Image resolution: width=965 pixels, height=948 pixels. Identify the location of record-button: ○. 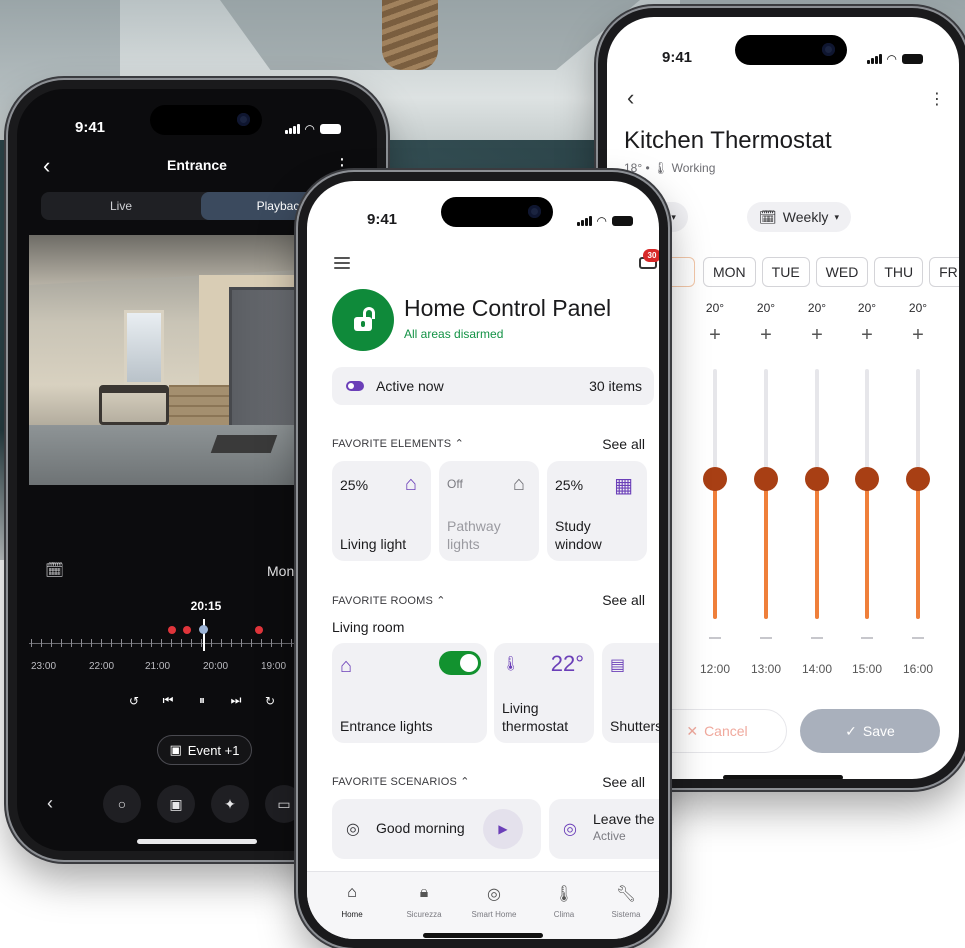
(122, 804).